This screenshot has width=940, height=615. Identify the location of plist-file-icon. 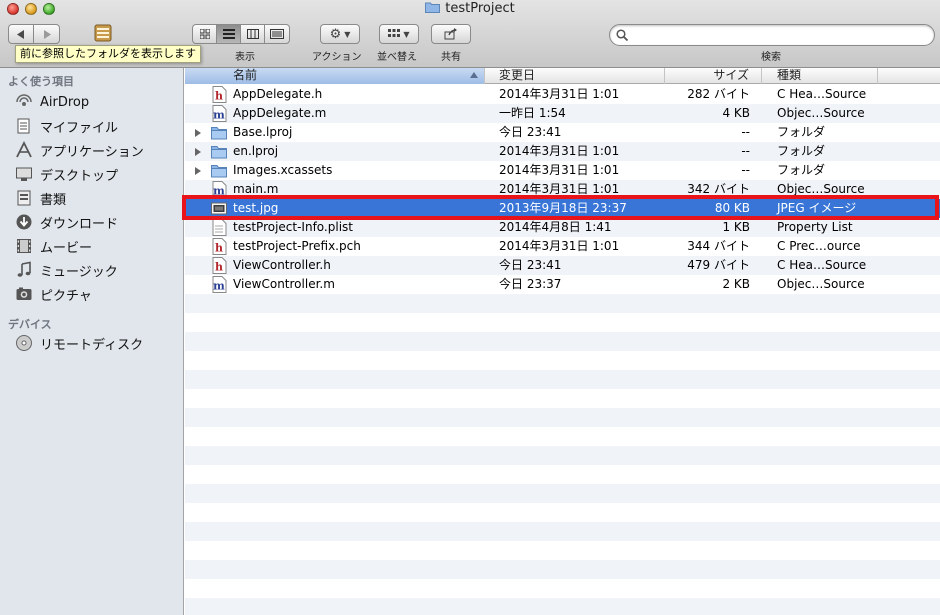
(219, 227).